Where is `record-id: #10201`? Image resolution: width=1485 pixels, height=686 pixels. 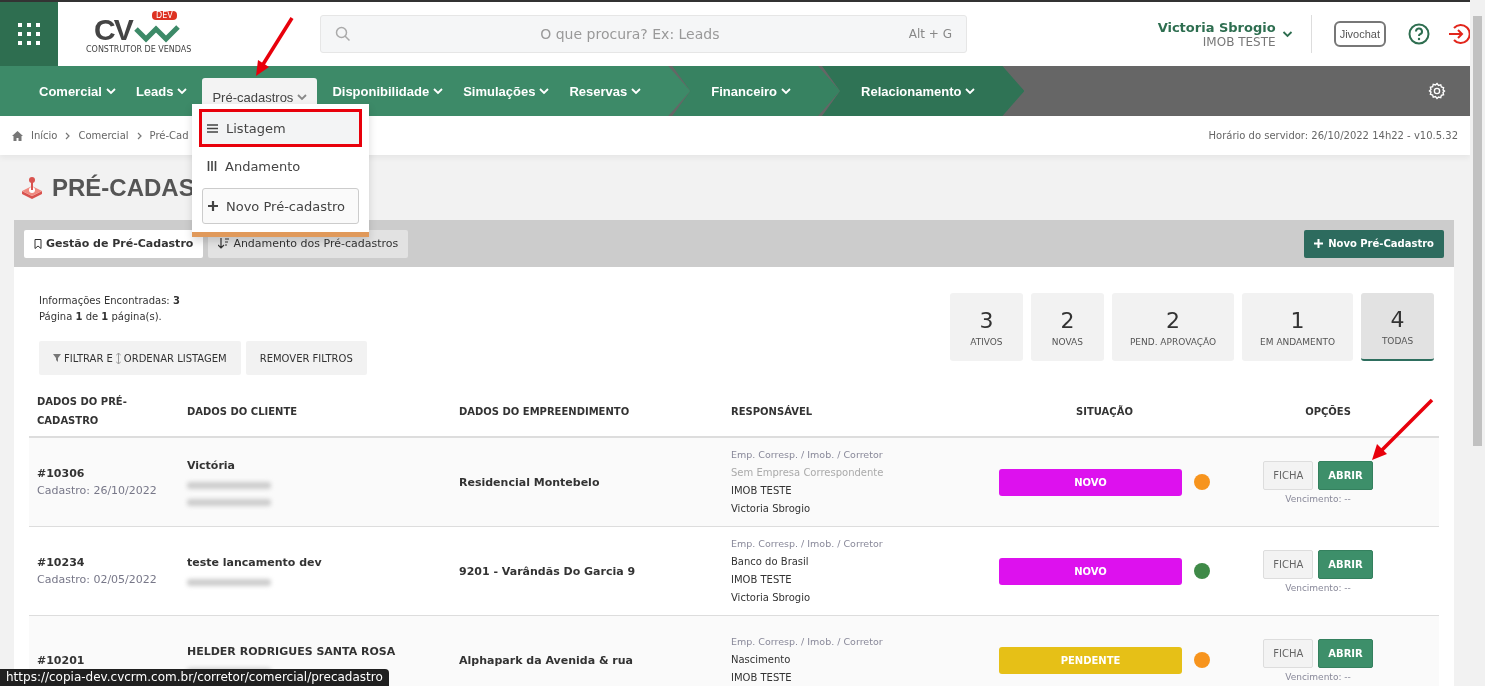 record-id: #10201 is located at coordinates (61, 660).